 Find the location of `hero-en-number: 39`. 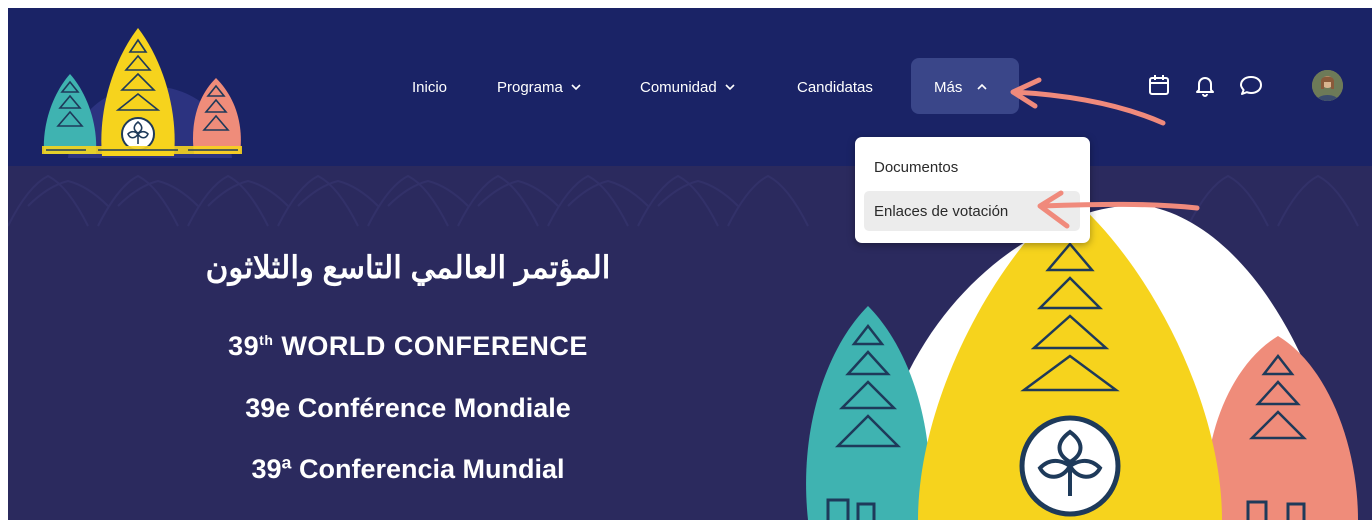

hero-en-number: 39 is located at coordinates (244, 346).